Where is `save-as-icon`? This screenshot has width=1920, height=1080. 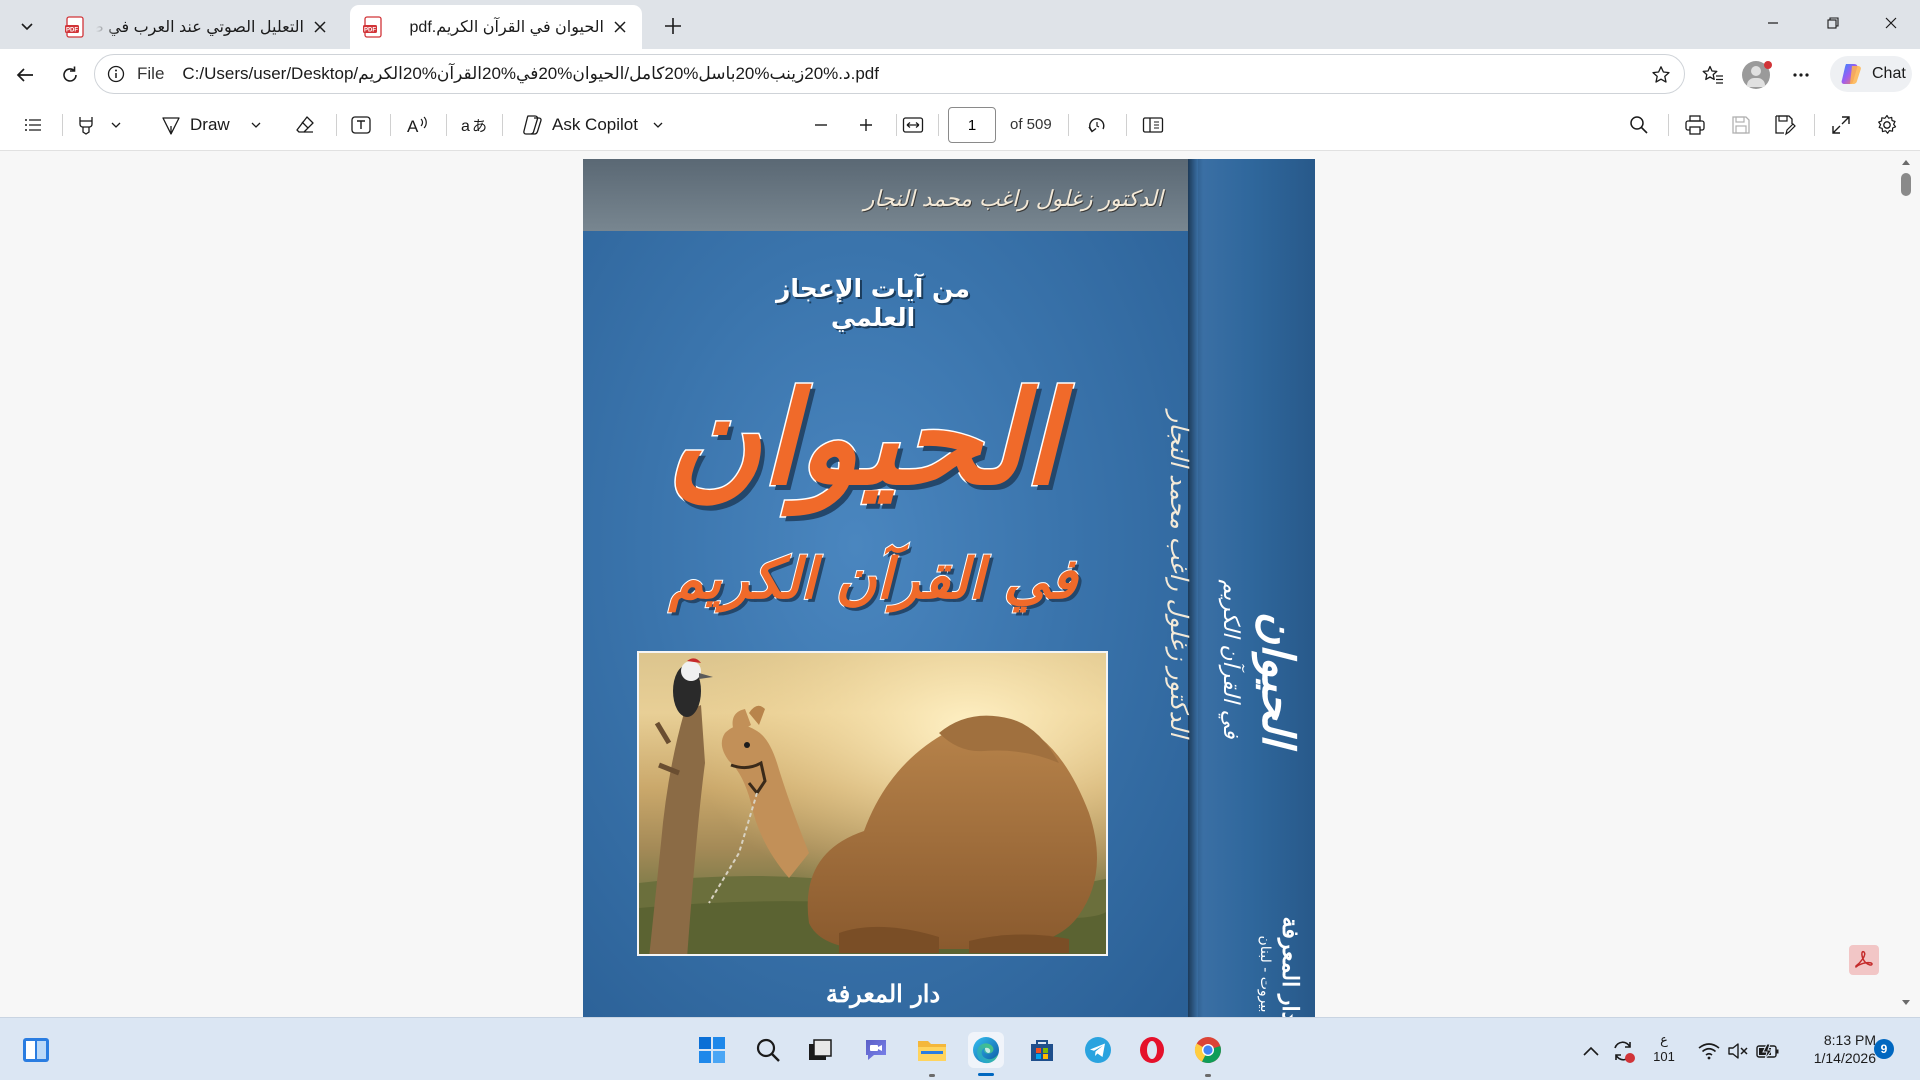
save-as-icon is located at coordinates (1785, 125).